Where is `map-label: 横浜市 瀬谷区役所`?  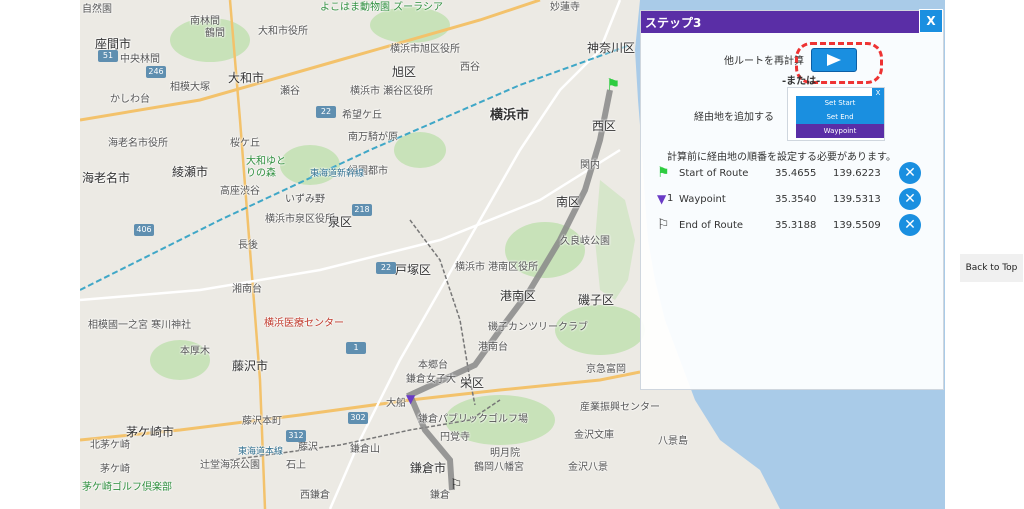 map-label: 横浜市 瀬谷区役所 is located at coordinates (392, 91).